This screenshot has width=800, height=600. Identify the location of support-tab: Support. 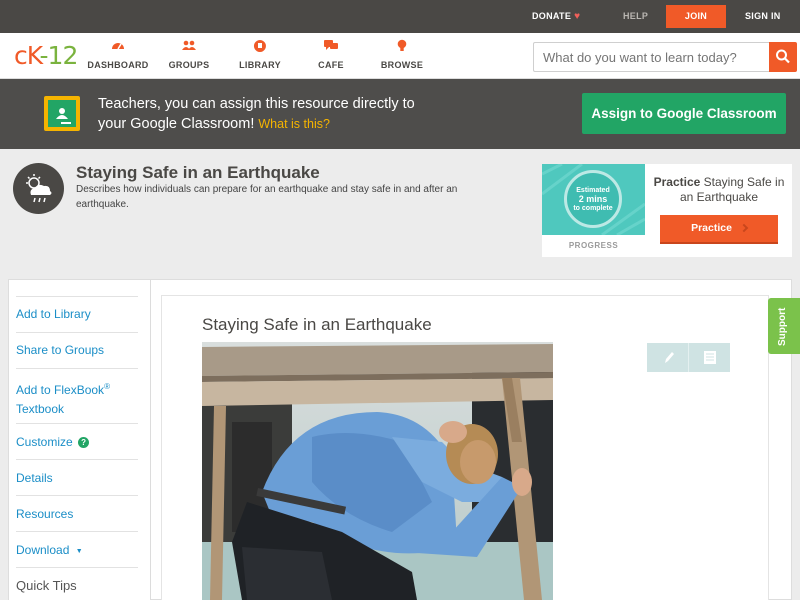
(784, 326).